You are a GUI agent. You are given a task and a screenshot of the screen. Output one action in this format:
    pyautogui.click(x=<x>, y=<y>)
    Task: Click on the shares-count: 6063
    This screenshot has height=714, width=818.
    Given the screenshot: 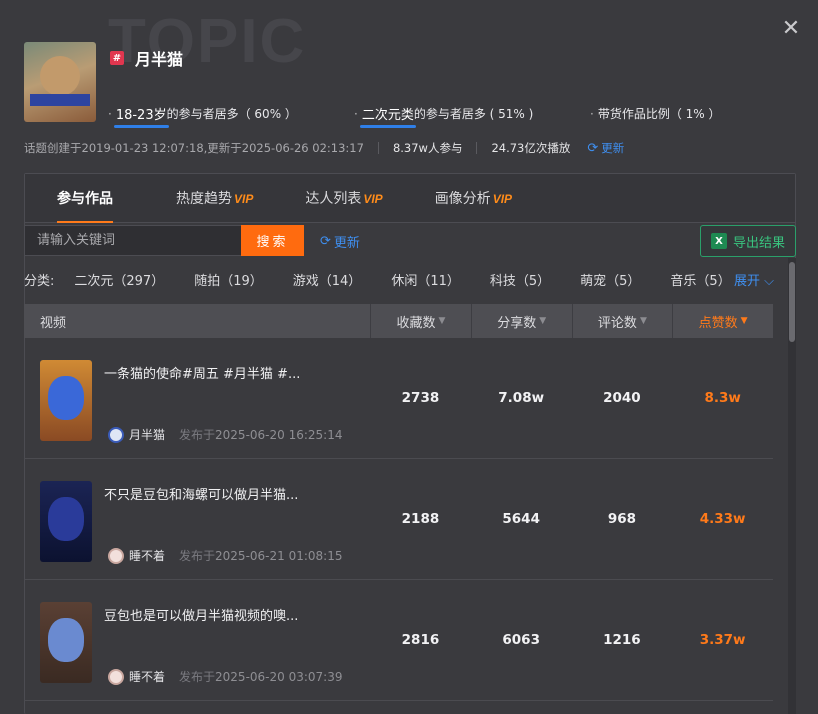 What is the action you would take?
    pyautogui.click(x=521, y=640)
    